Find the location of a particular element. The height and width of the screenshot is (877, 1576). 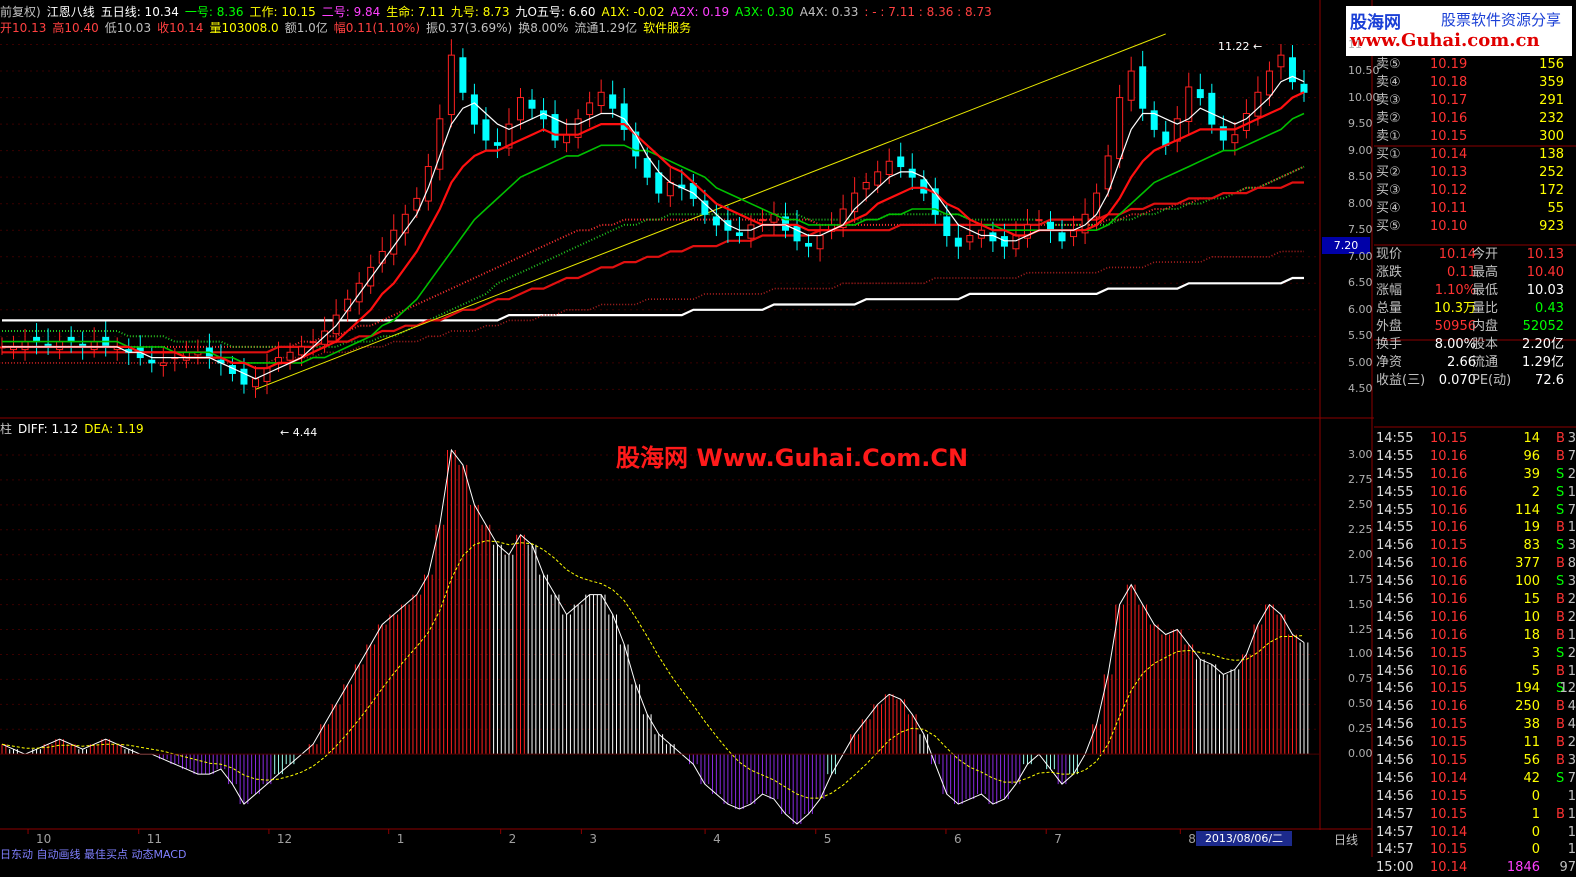

indicator-value-4: 工作: 10.15 is located at coordinates (282, 12).